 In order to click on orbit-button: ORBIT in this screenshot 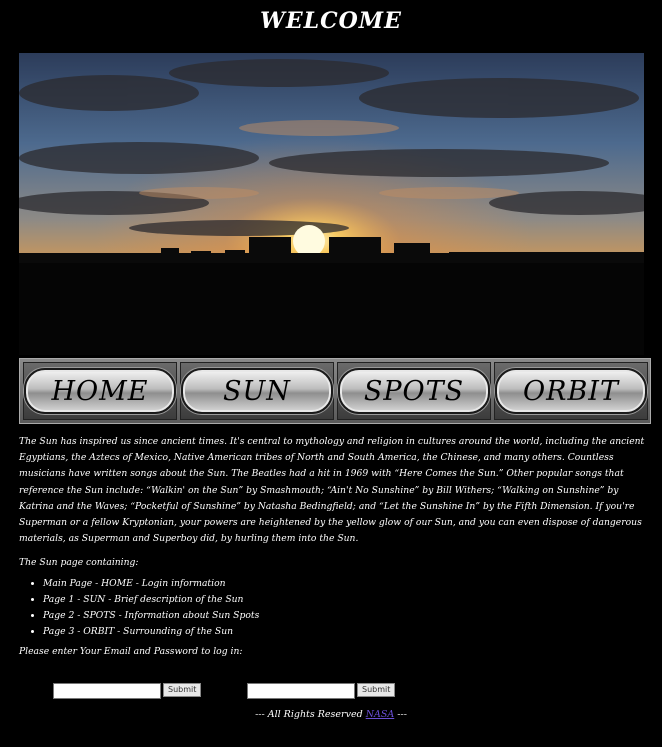, I will do `click(571, 391)`.